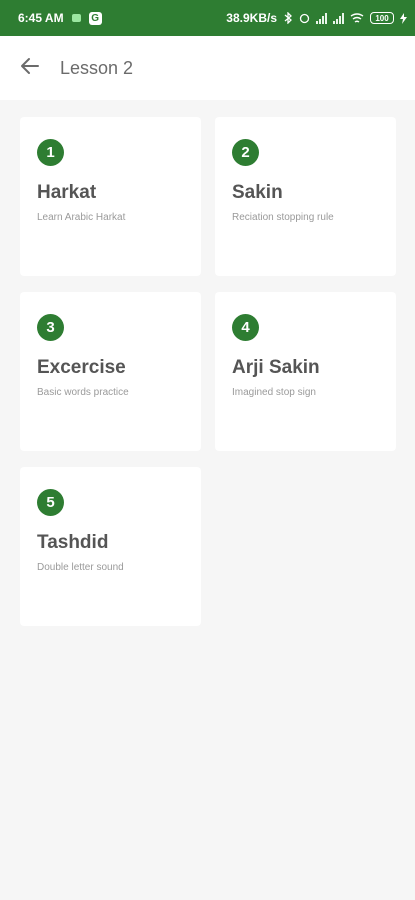 The height and width of the screenshot is (900, 415). I want to click on lesson-title: Harkat, so click(67, 192).